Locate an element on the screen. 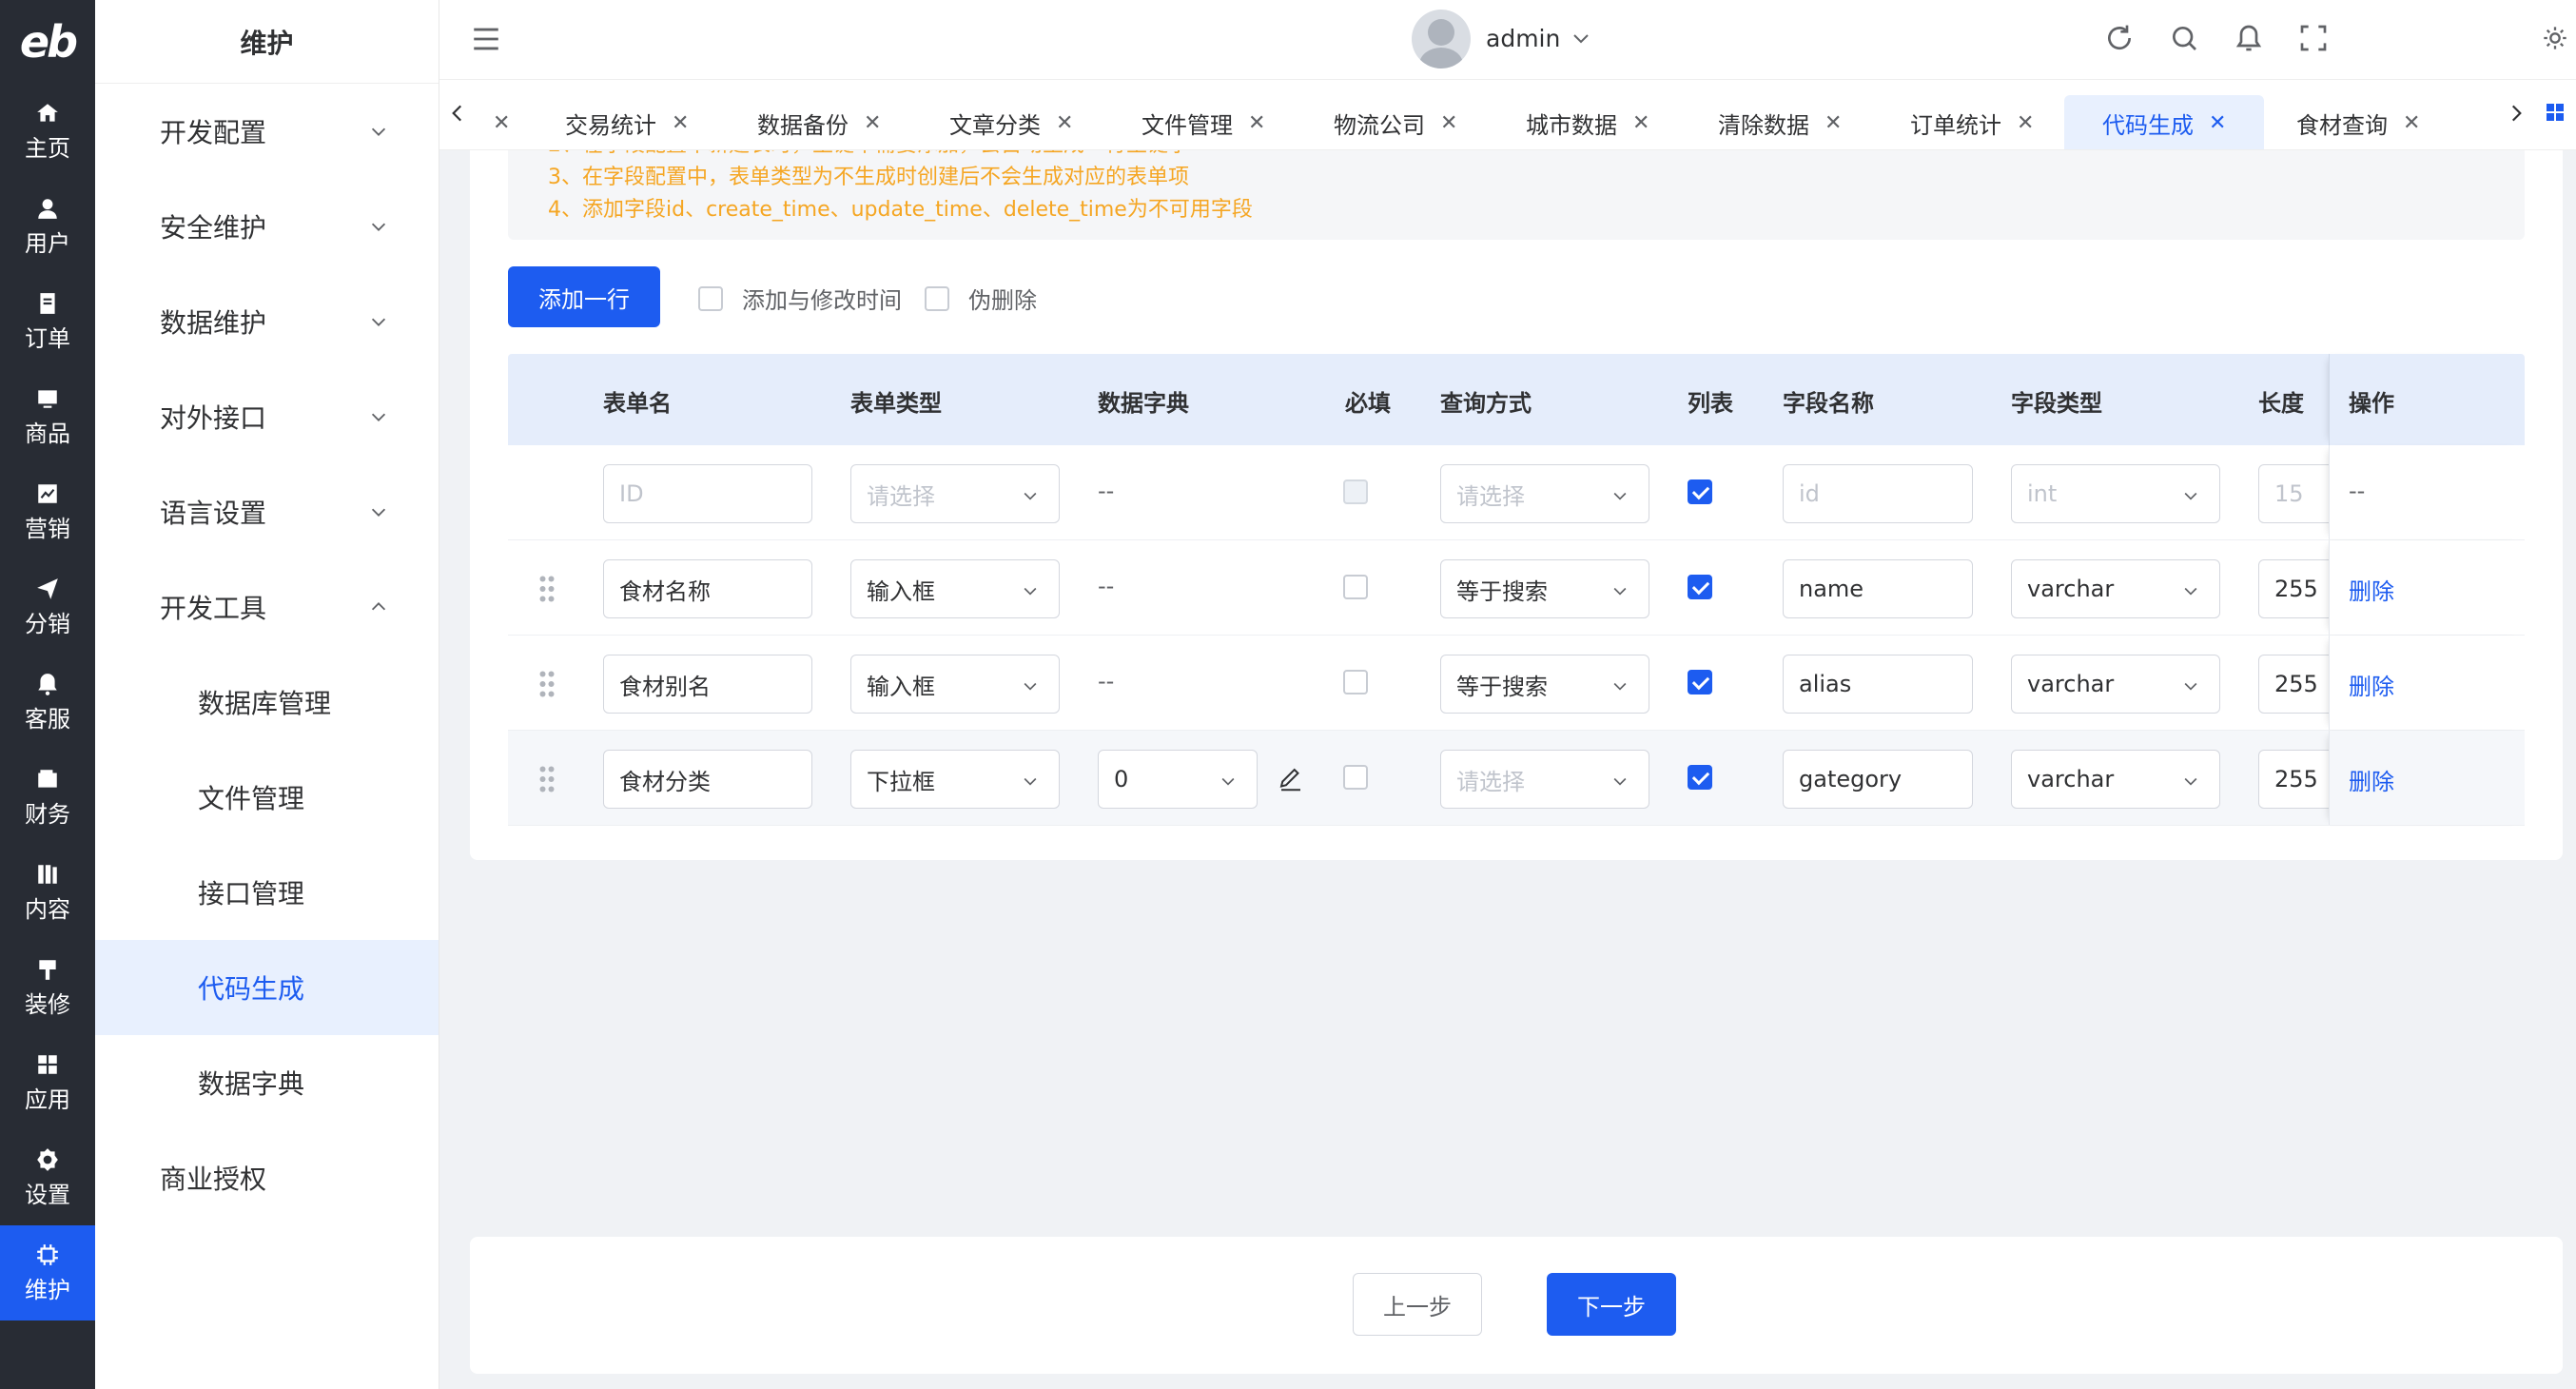  field-name-input: id is located at coordinates (1878, 493).